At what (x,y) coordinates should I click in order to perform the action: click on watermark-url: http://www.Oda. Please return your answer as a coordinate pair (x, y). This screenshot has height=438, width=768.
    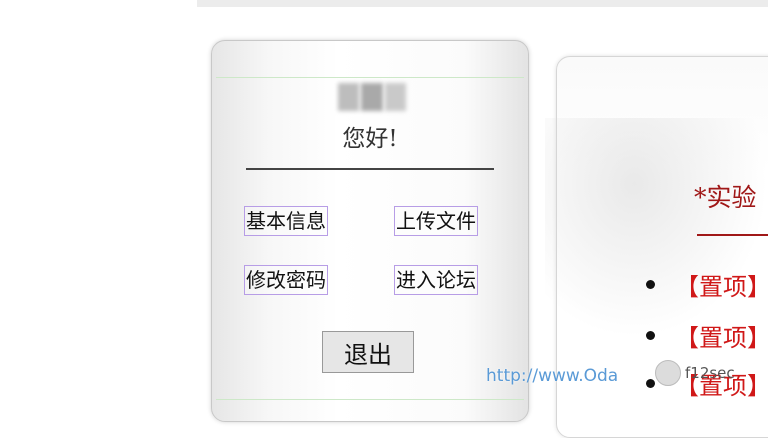
    Looking at the image, I should click on (552, 376).